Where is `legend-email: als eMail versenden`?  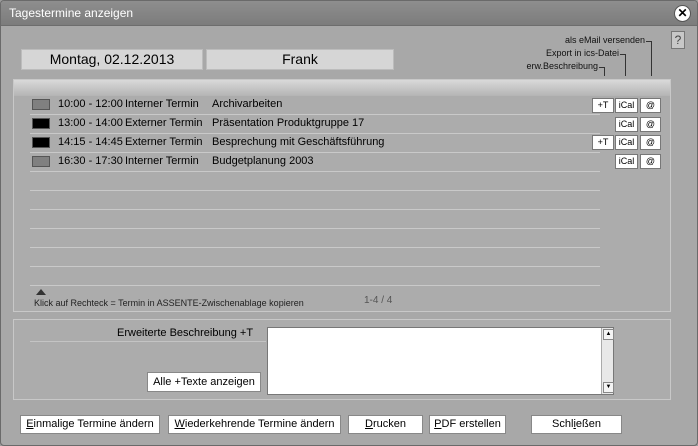
legend-email: als eMail versenden is located at coordinates (604, 40).